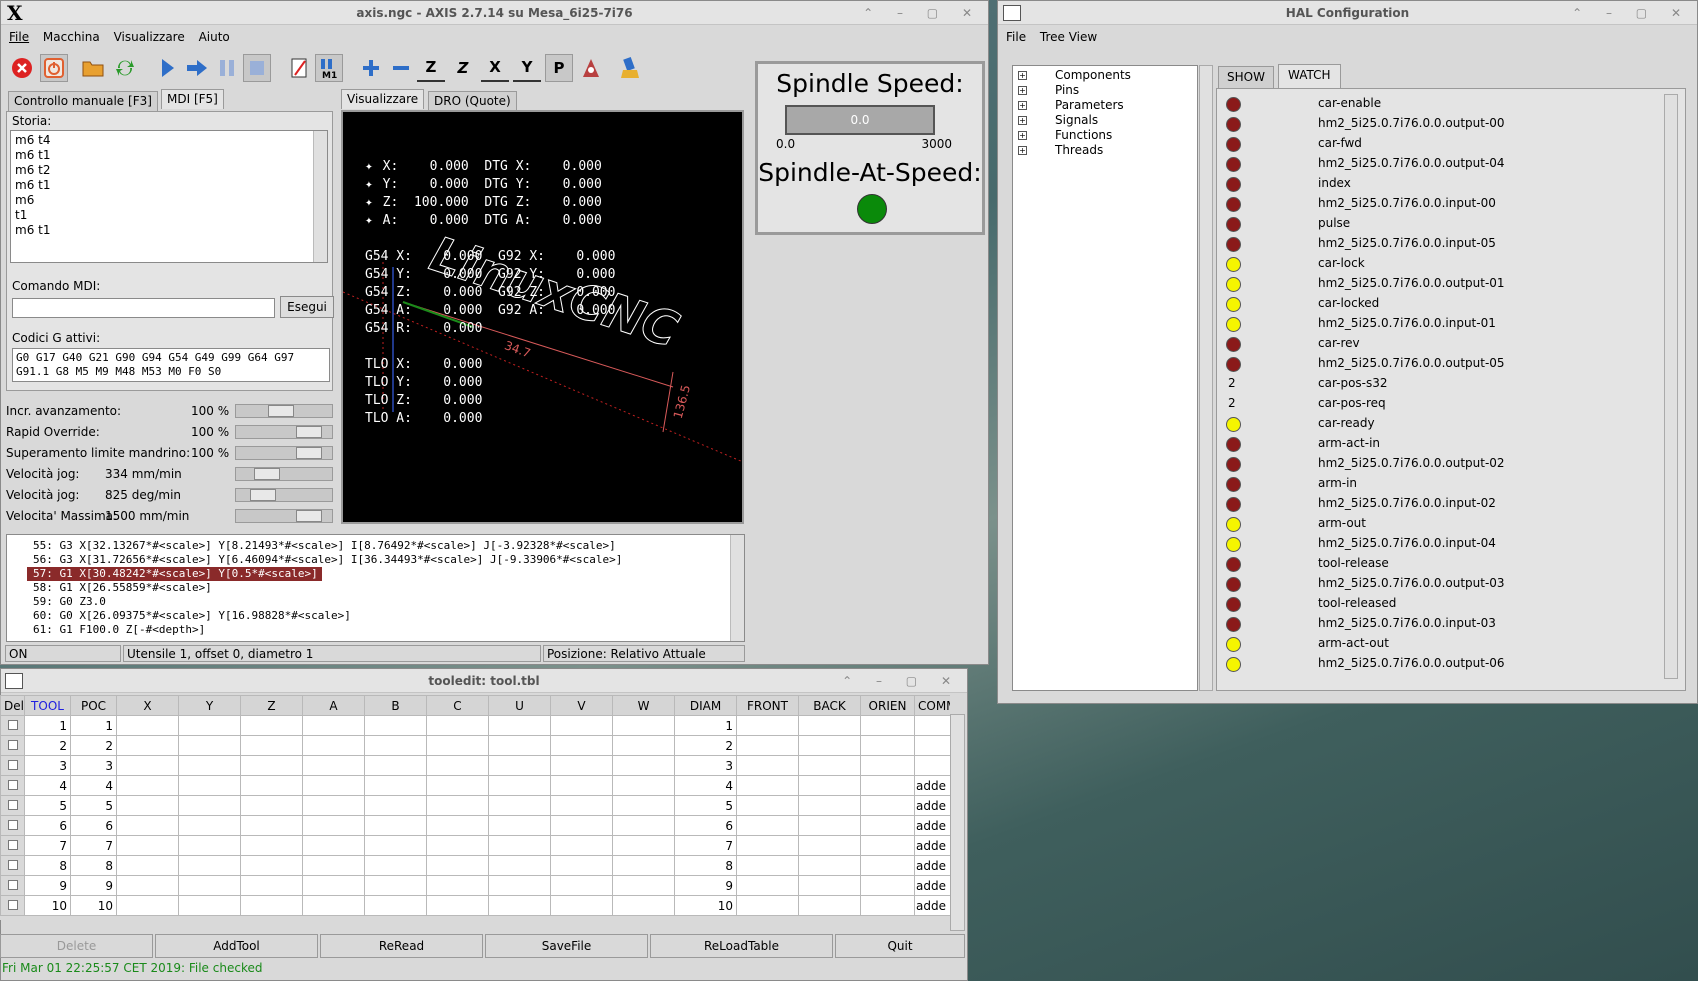  I want to click on cell-poc: 7, so click(93, 845).